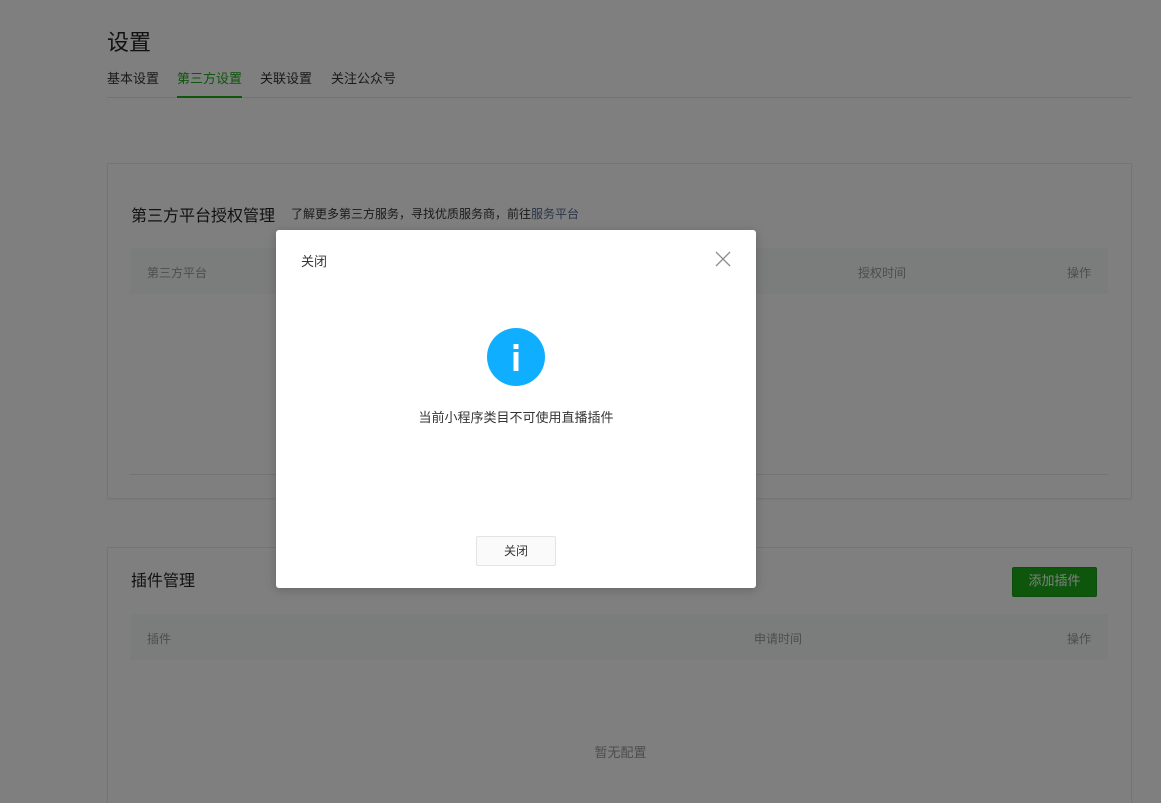 The image size is (1161, 803). I want to click on dialog-title: 关闭, so click(314, 262).